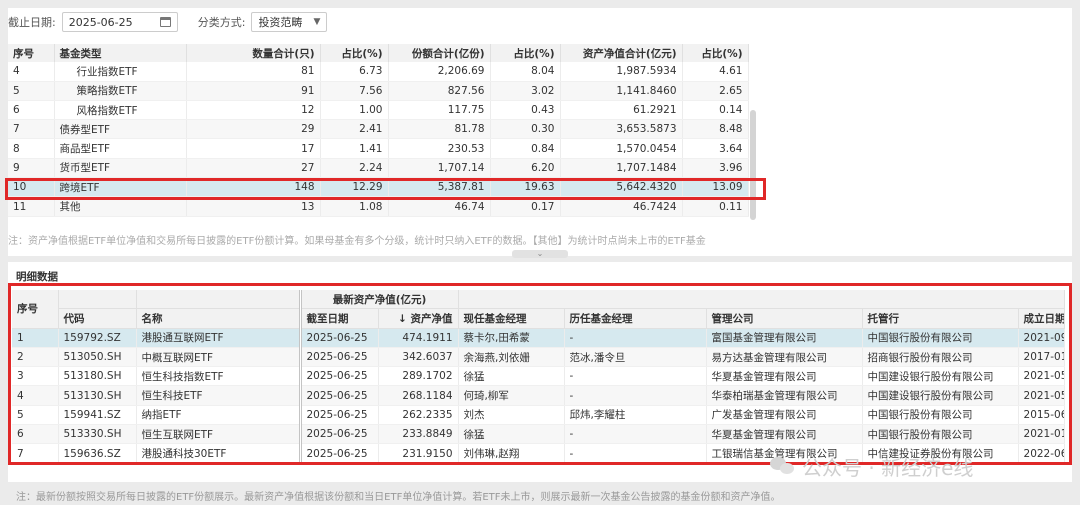 The height and width of the screenshot is (505, 1080). What do you see at coordinates (439, 129) in the screenshot?
I see `table-cell: 81.78` at bounding box center [439, 129].